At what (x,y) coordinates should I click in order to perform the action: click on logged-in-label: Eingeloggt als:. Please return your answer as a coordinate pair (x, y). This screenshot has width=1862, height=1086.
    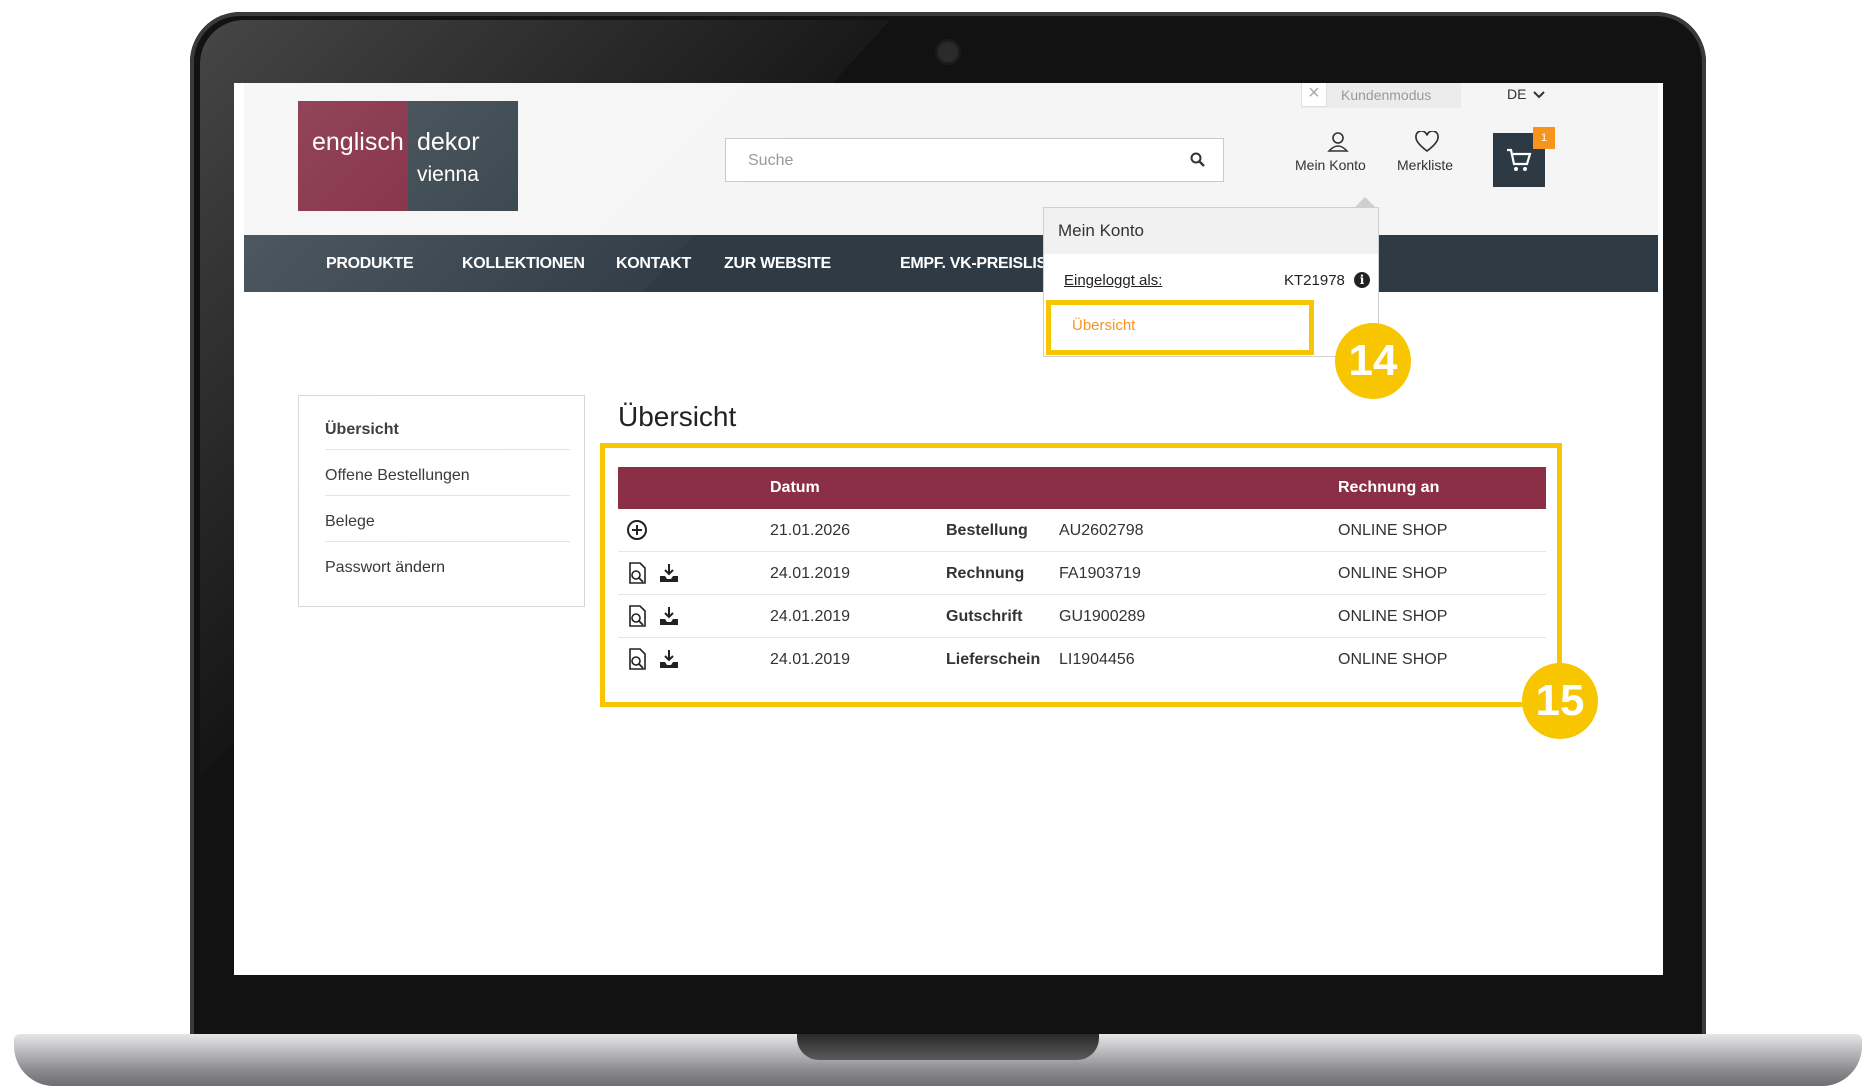
    Looking at the image, I should click on (1113, 280).